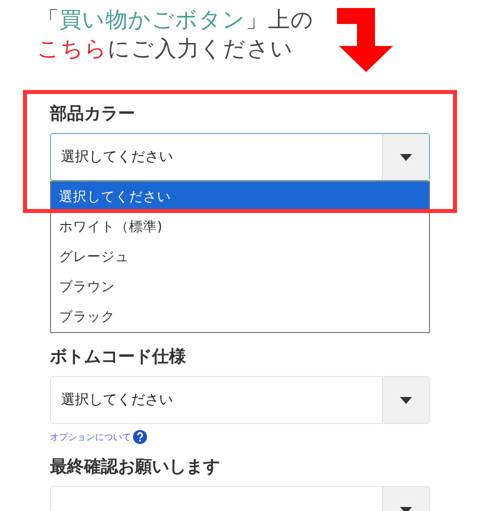 The image size is (480, 511). Describe the element at coordinates (165, 50) in the screenshot. I see `heading-text: こちら にご入力ください` at that location.